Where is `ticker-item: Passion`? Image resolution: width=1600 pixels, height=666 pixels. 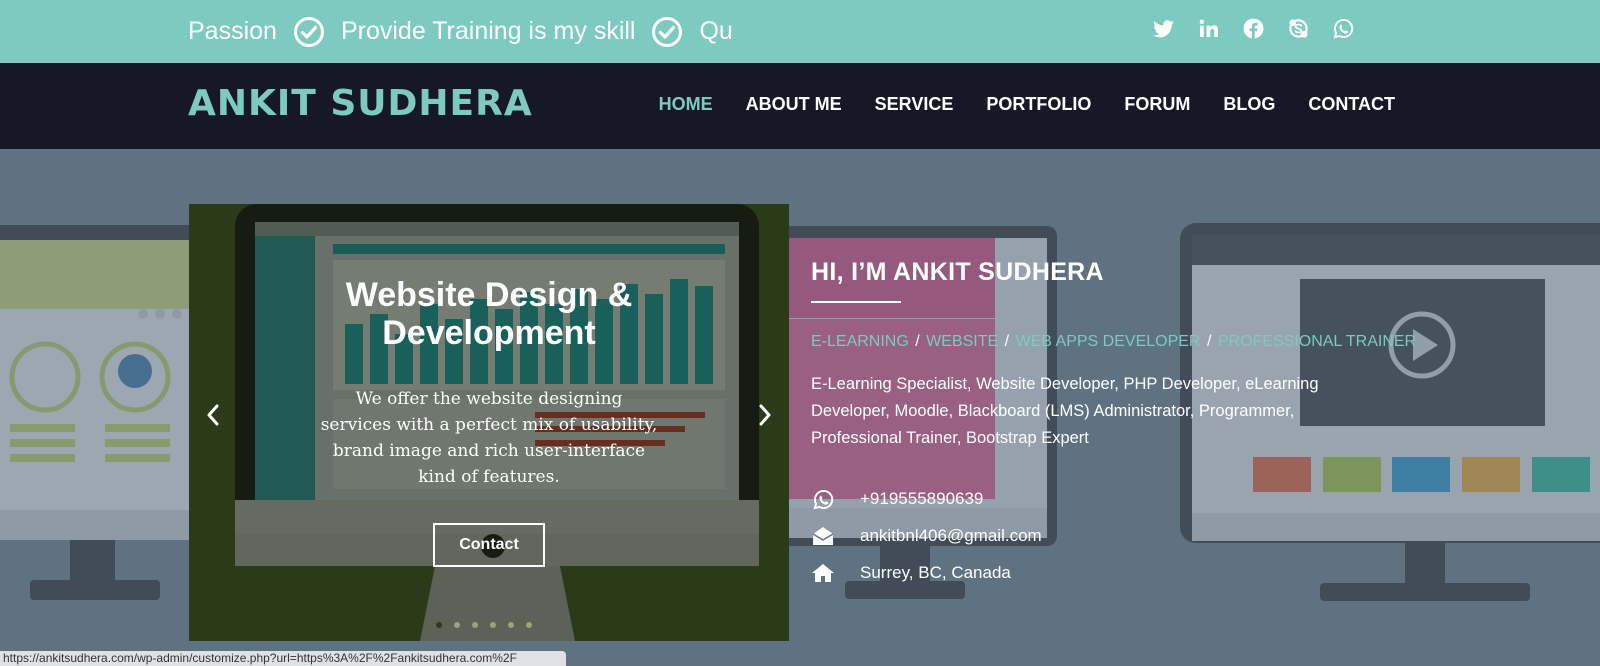 ticker-item: Passion is located at coordinates (264, 32).